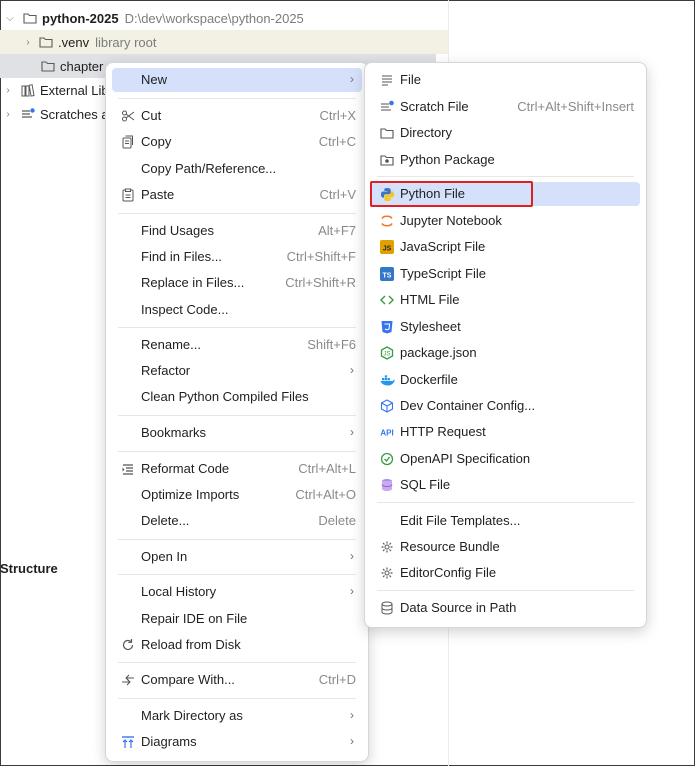  What do you see at coordinates (505, 547) in the screenshot?
I see `submenu-item-resource-bundle: Resource Bundle` at bounding box center [505, 547].